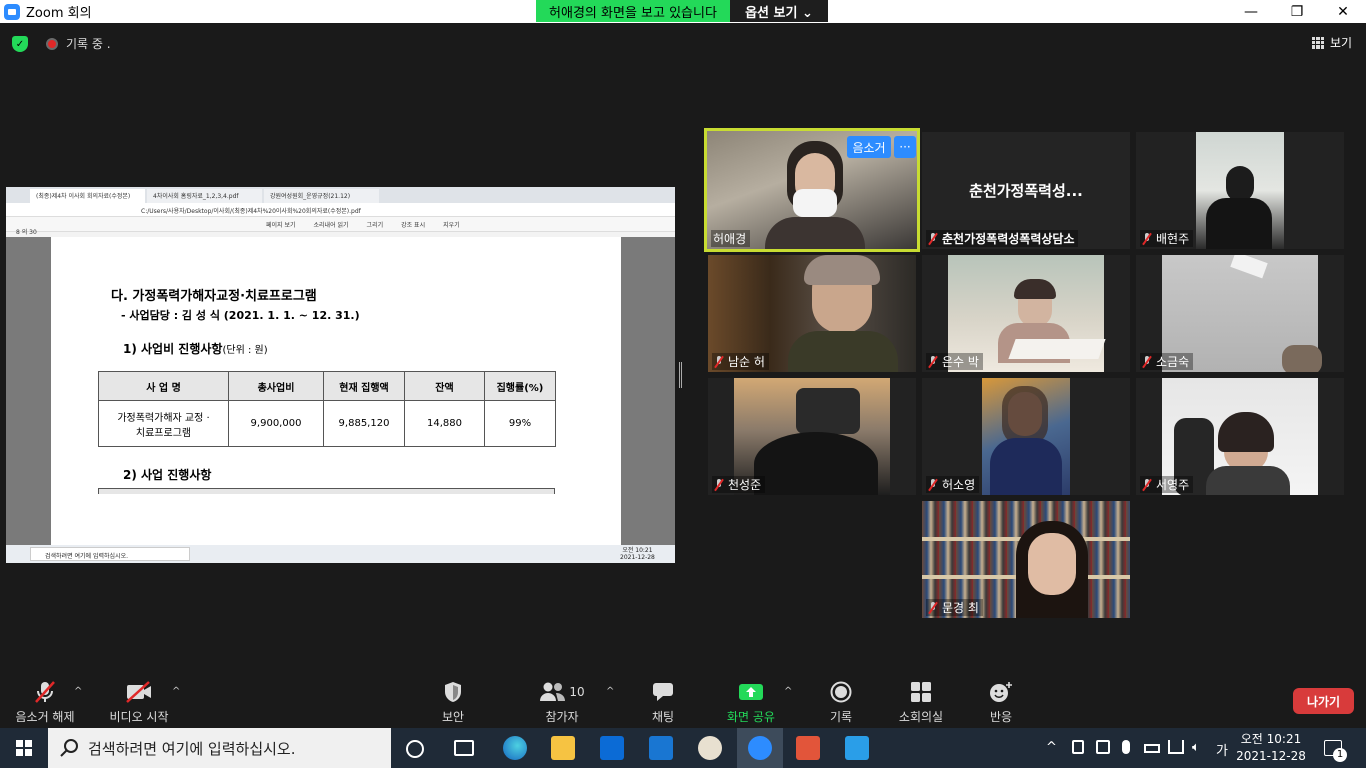 This screenshot has width=1366, height=768. Describe the element at coordinates (1323, 701) in the screenshot. I see `leave-meeting-button: 나가기` at that location.